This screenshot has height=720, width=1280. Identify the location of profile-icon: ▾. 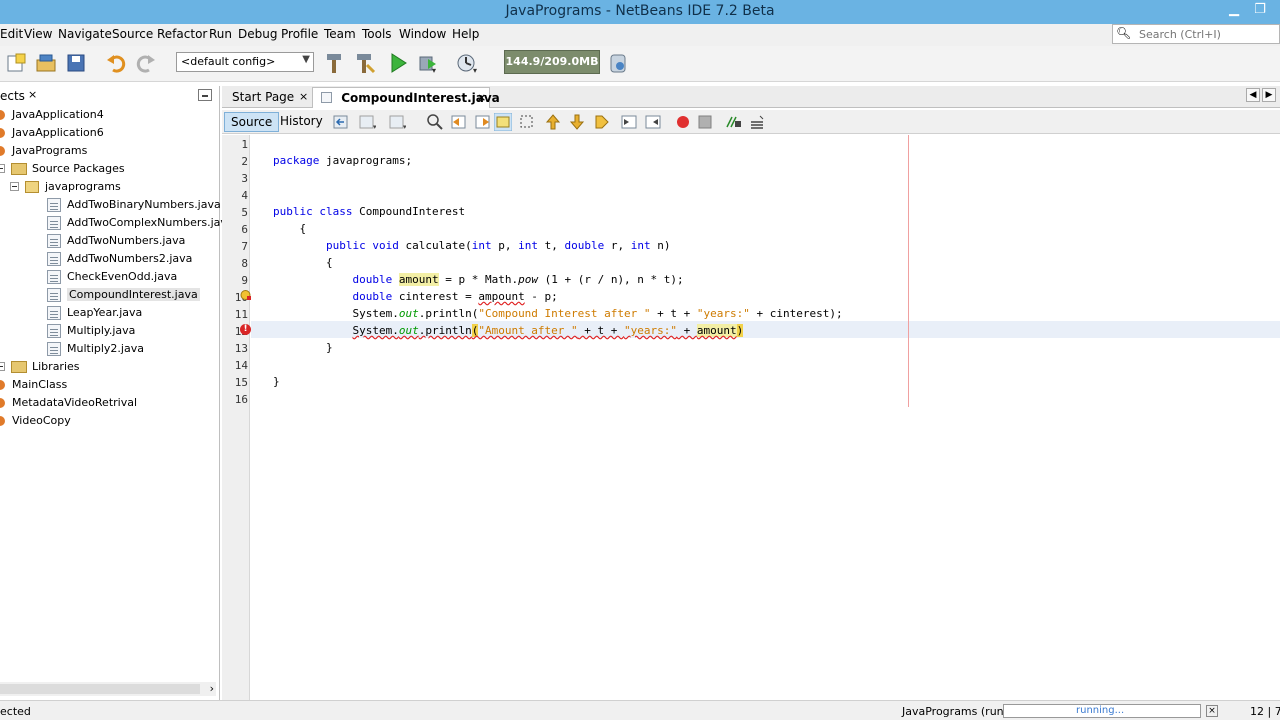
(467, 63).